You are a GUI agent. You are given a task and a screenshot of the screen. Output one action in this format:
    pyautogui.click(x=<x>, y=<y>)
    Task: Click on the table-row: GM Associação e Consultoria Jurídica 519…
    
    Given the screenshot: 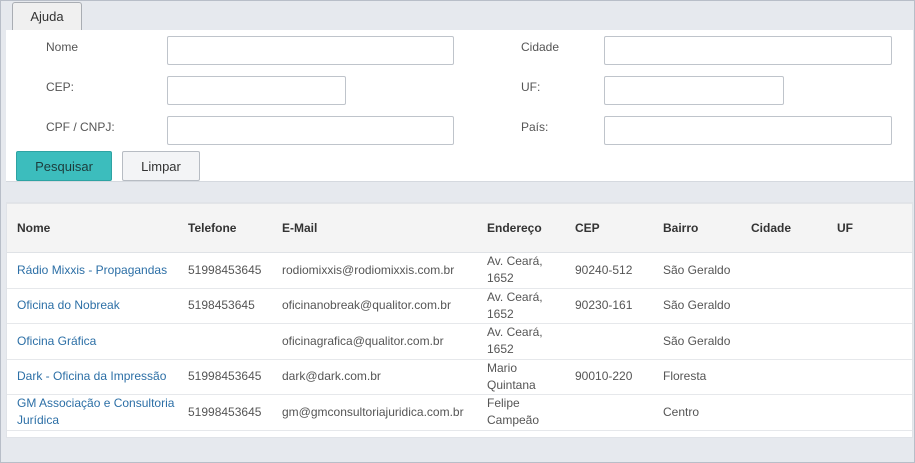 What is the action you would take?
    pyautogui.click(x=459, y=412)
    